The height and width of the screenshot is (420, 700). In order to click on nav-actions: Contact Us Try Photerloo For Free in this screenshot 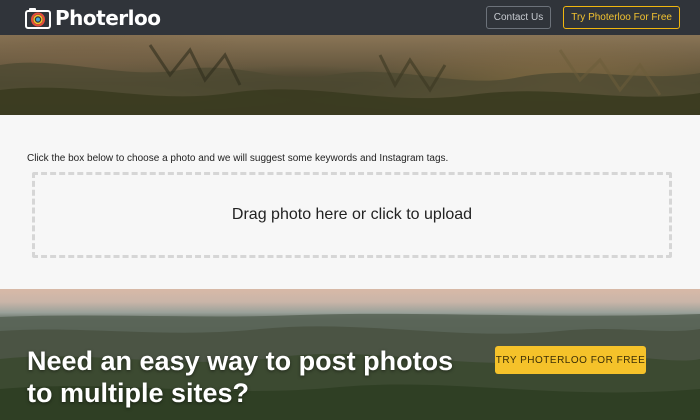, I will do `click(582, 17)`.